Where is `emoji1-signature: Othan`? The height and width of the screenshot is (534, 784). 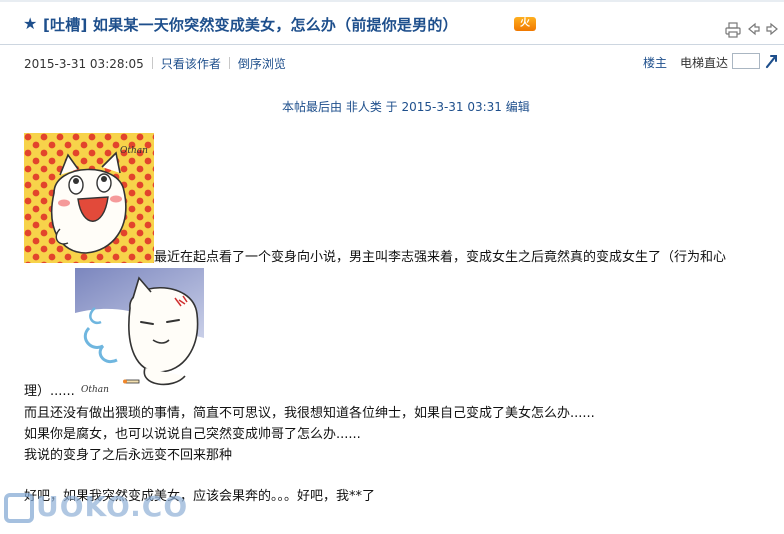 emoji1-signature: Othan is located at coordinates (134, 151).